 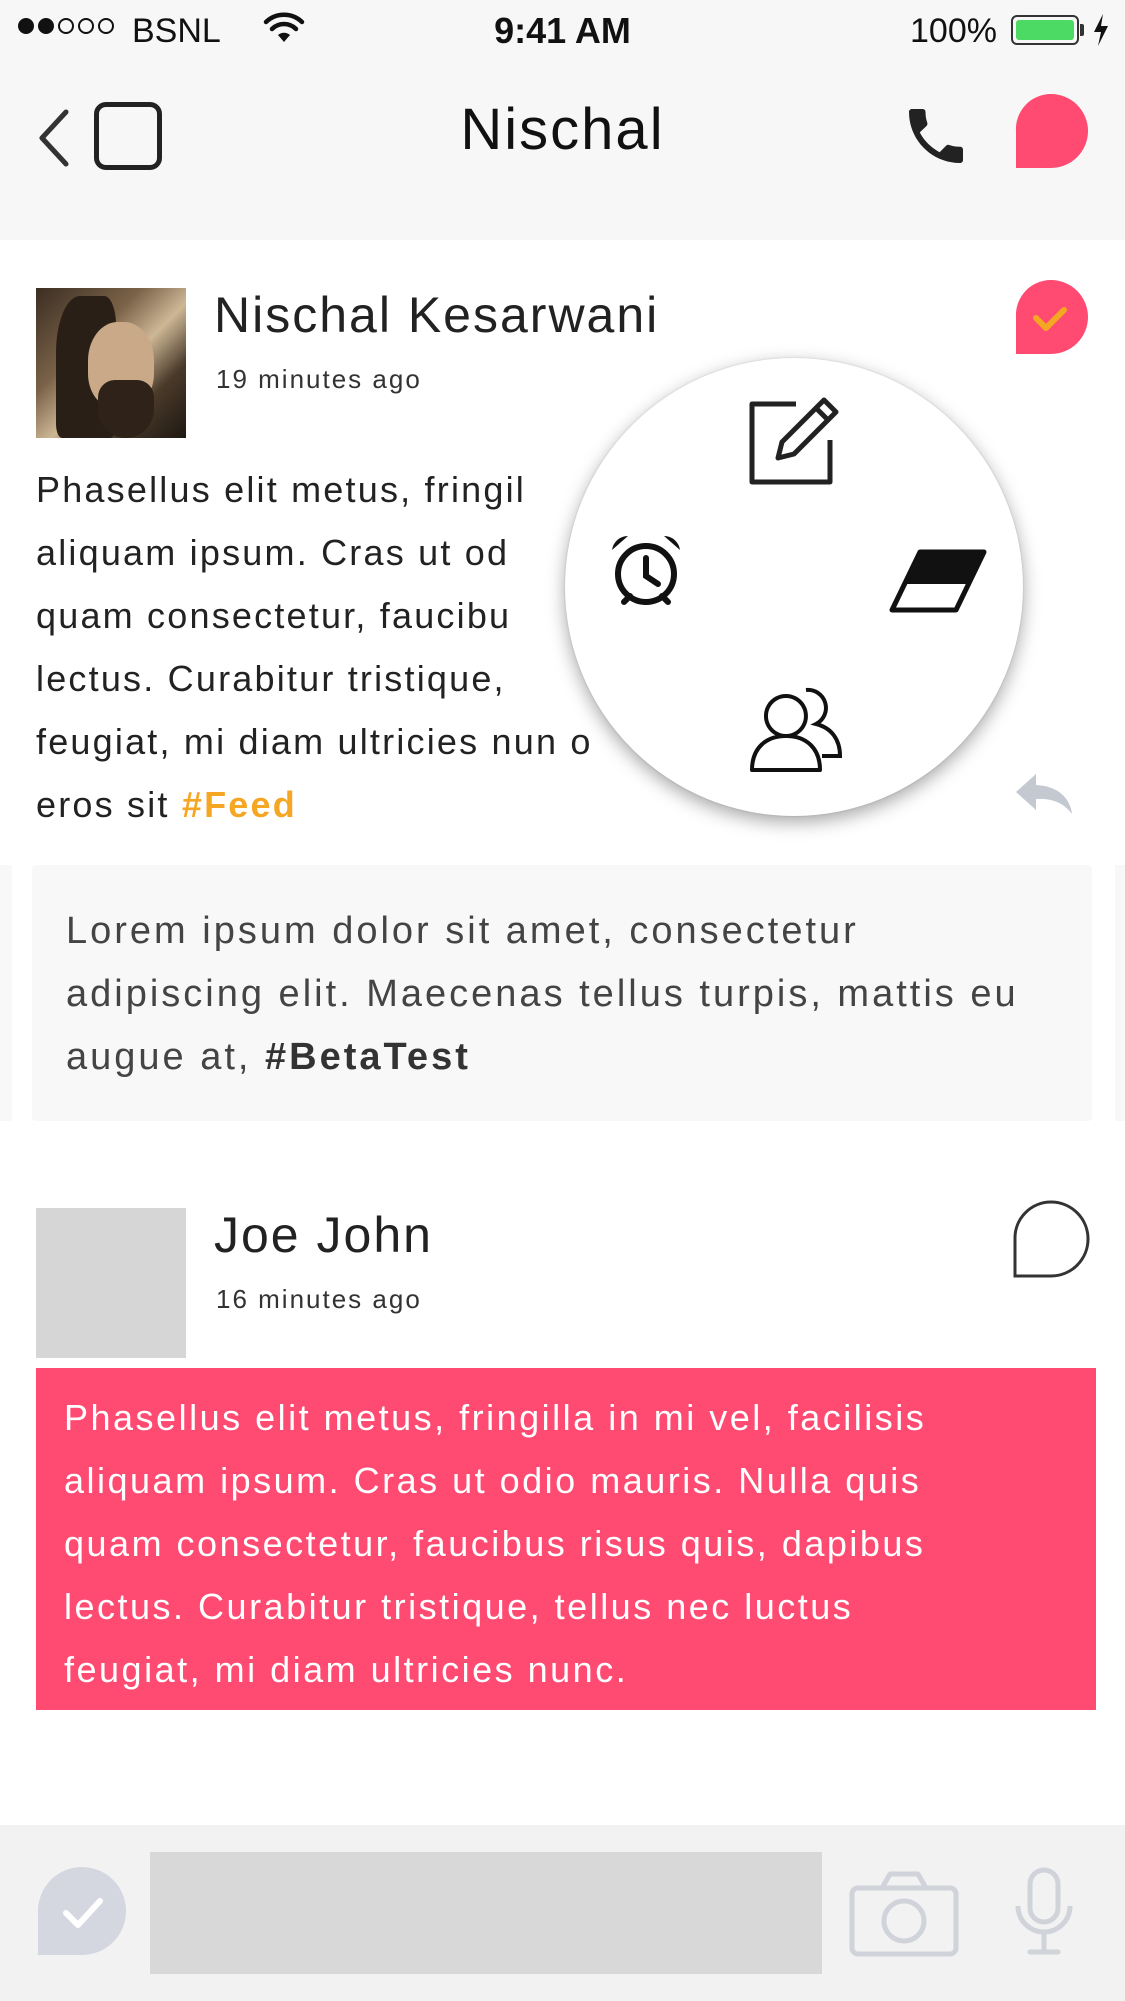 What do you see at coordinates (796, 730) in the screenshot?
I see `people-icon` at bounding box center [796, 730].